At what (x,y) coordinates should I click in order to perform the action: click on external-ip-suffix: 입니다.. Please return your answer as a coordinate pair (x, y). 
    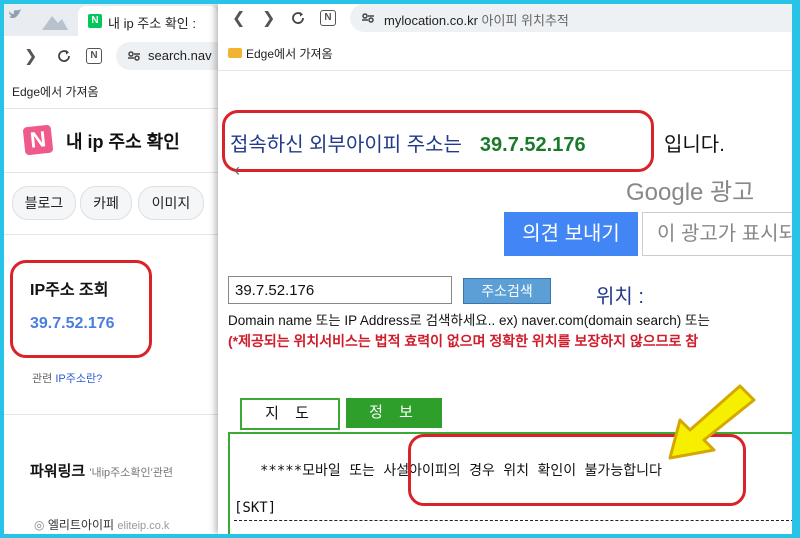
    Looking at the image, I should click on (694, 145).